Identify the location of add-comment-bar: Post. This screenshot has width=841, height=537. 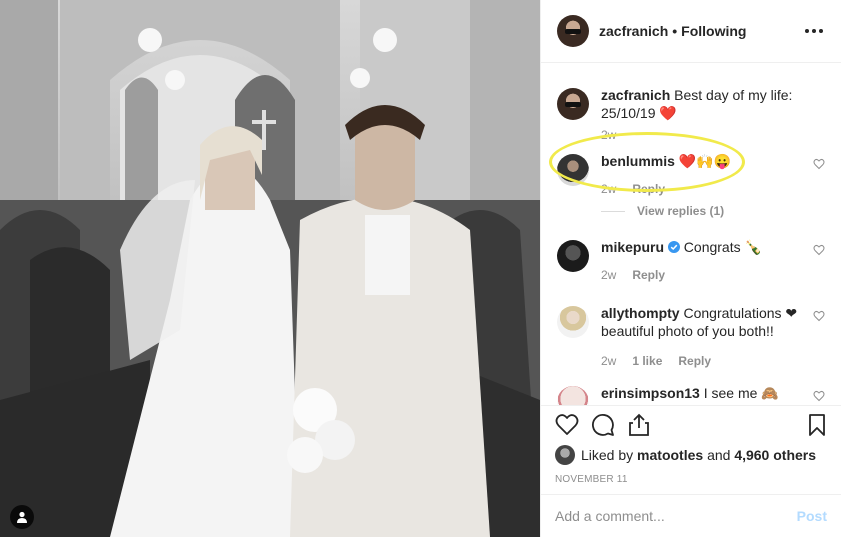
(691, 515).